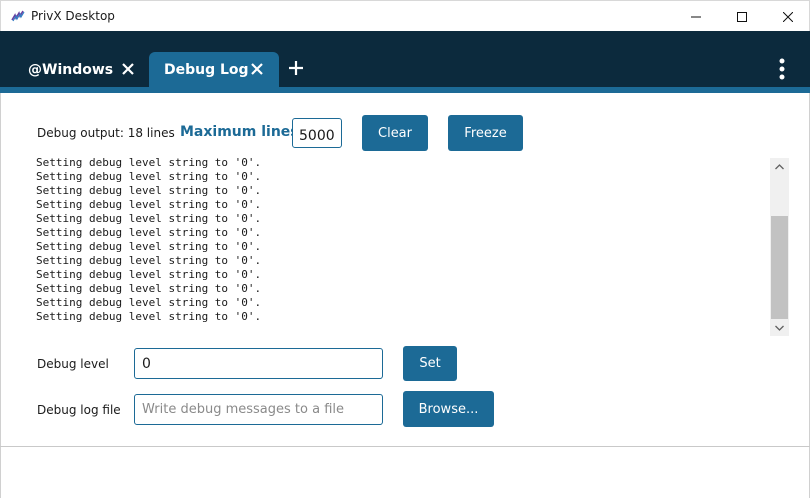  Describe the element at coordinates (317, 133) in the screenshot. I see `maximum-lines-input` at that location.